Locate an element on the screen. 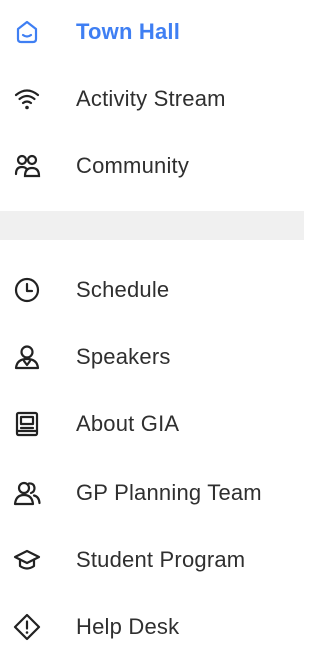 This screenshot has height=649, width=320. nav-item-speakers: Speakers is located at coordinates (156, 357).